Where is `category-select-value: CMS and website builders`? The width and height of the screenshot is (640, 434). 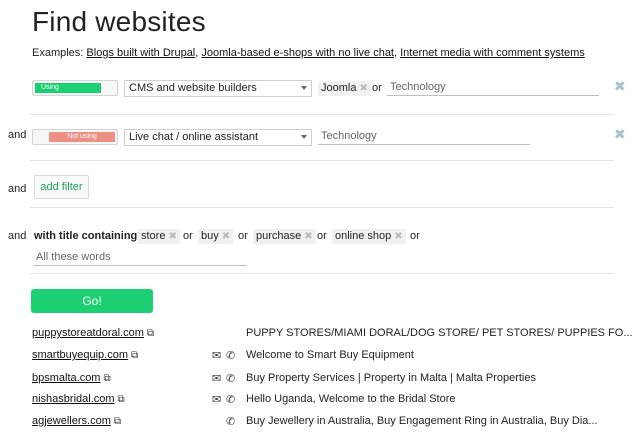 category-select-value: CMS and website builders is located at coordinates (193, 88).